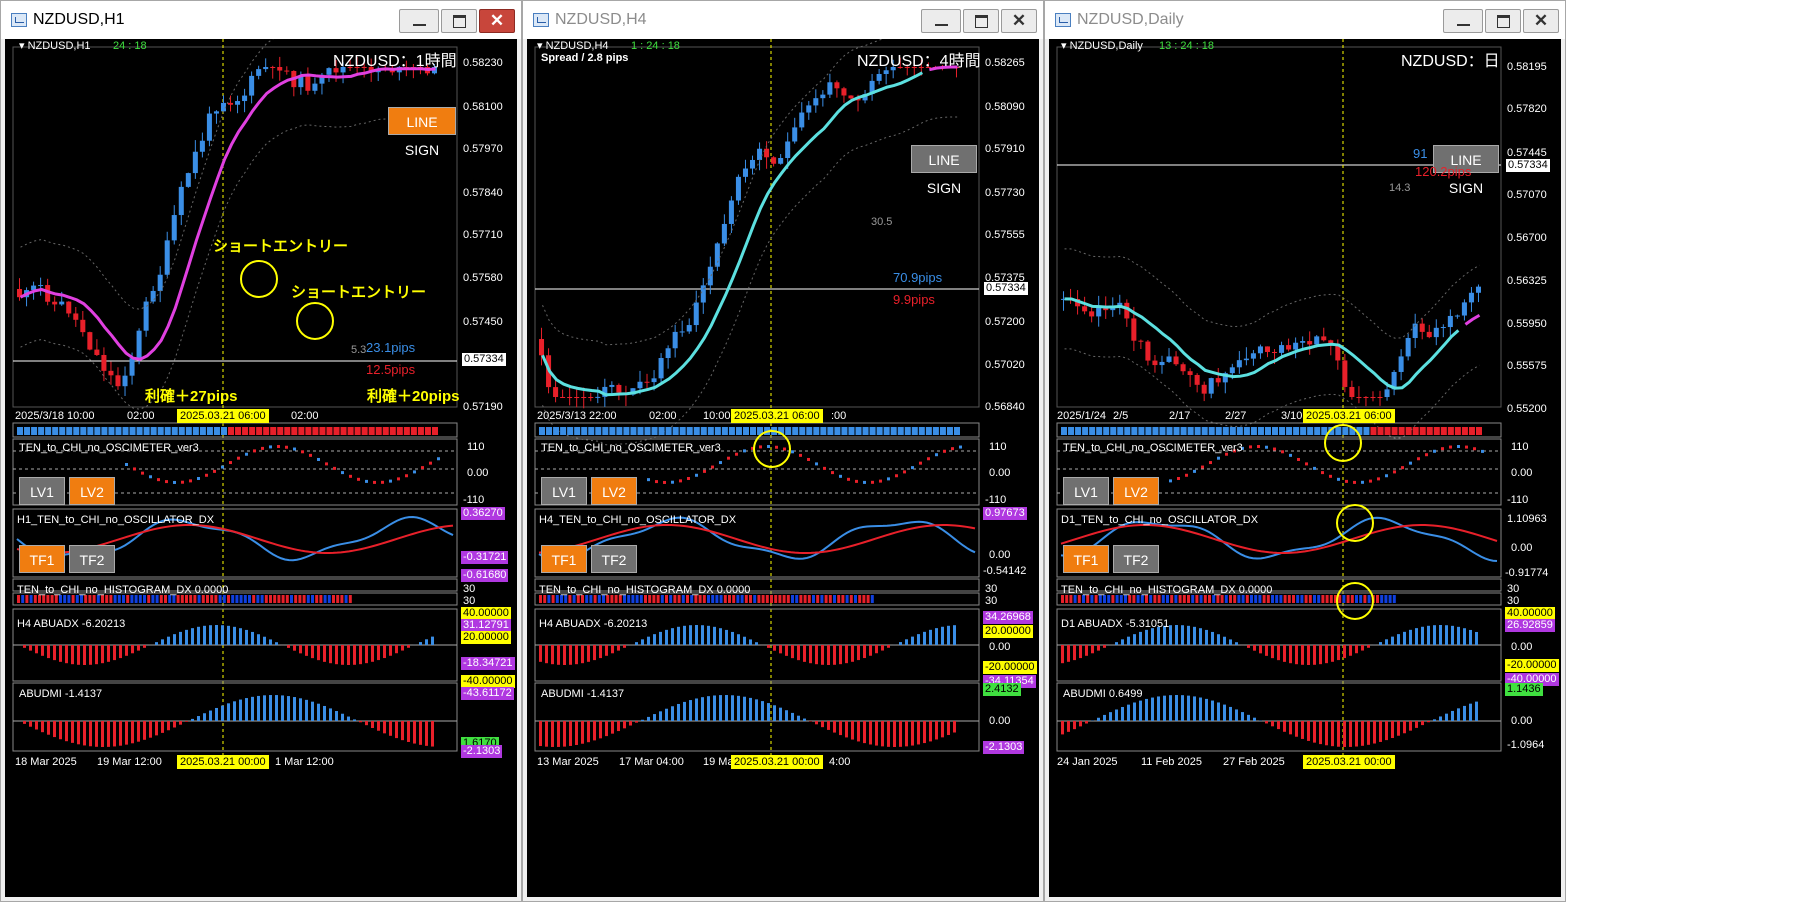 The width and height of the screenshot is (1802, 902). I want to click on title-bar: NZDUSD,H1 ✕, so click(261, 20).